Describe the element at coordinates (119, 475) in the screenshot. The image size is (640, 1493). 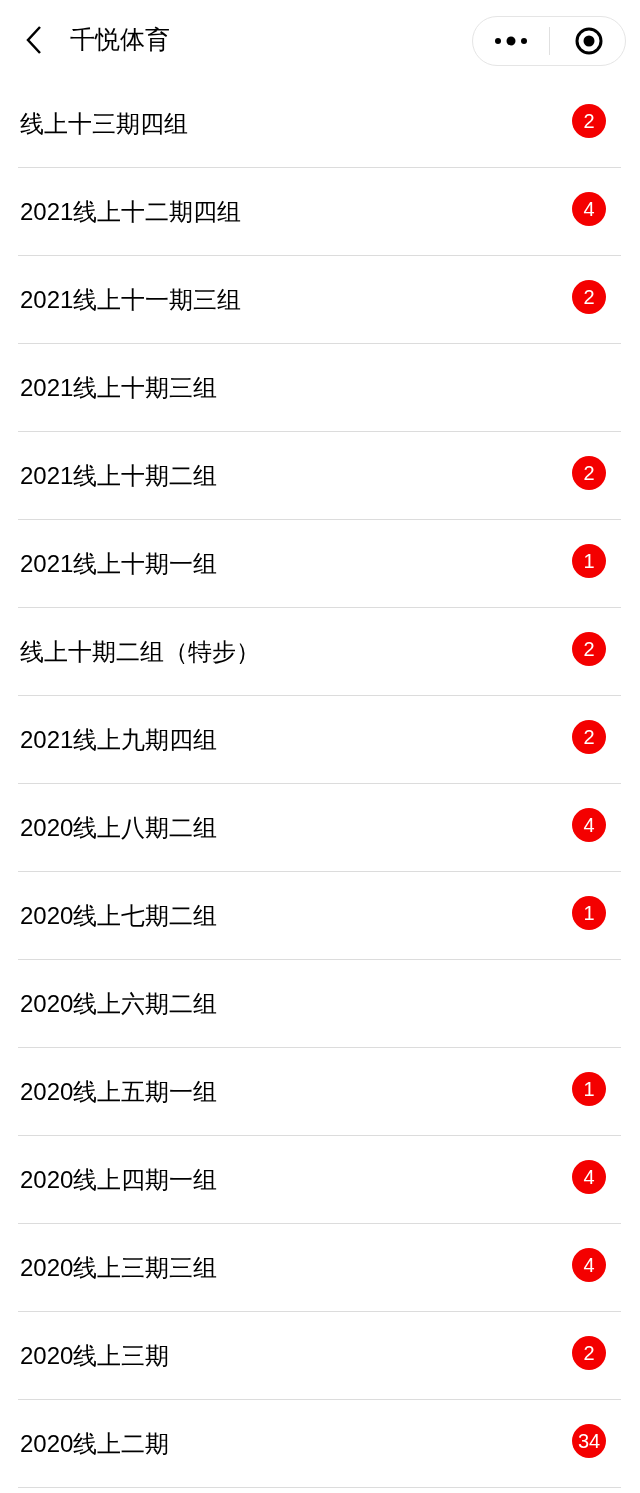
I see `group-name: 2021线上十期二组` at that location.